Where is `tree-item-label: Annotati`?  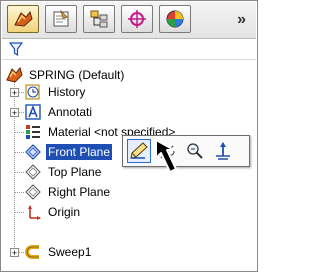
tree-item-label: Annotati is located at coordinates (70, 112).